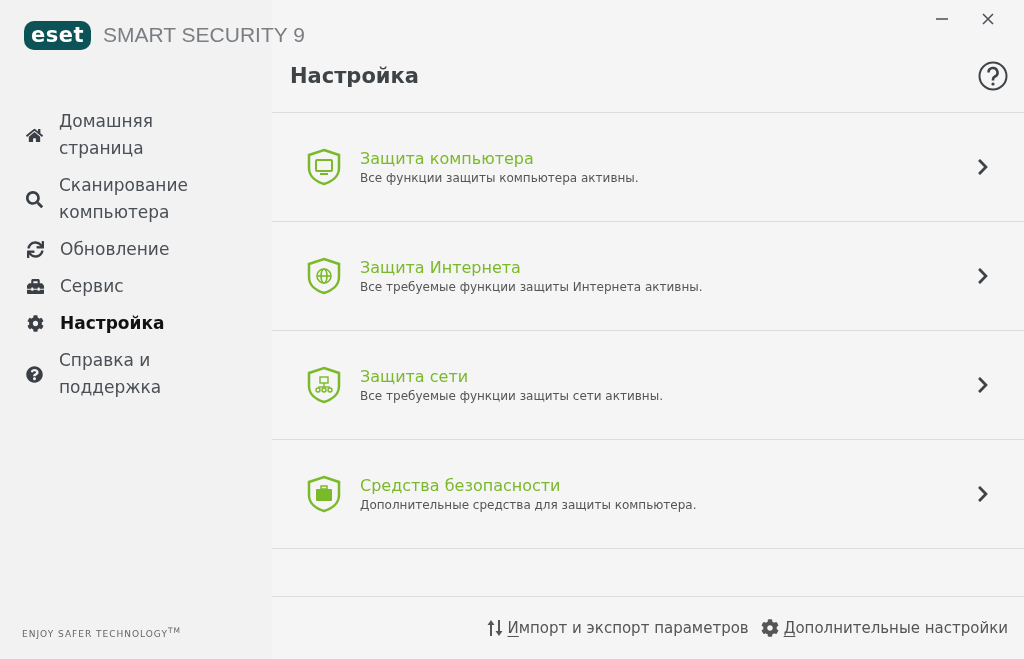  What do you see at coordinates (324, 385) in the screenshot?
I see `shield-network-icon` at bounding box center [324, 385].